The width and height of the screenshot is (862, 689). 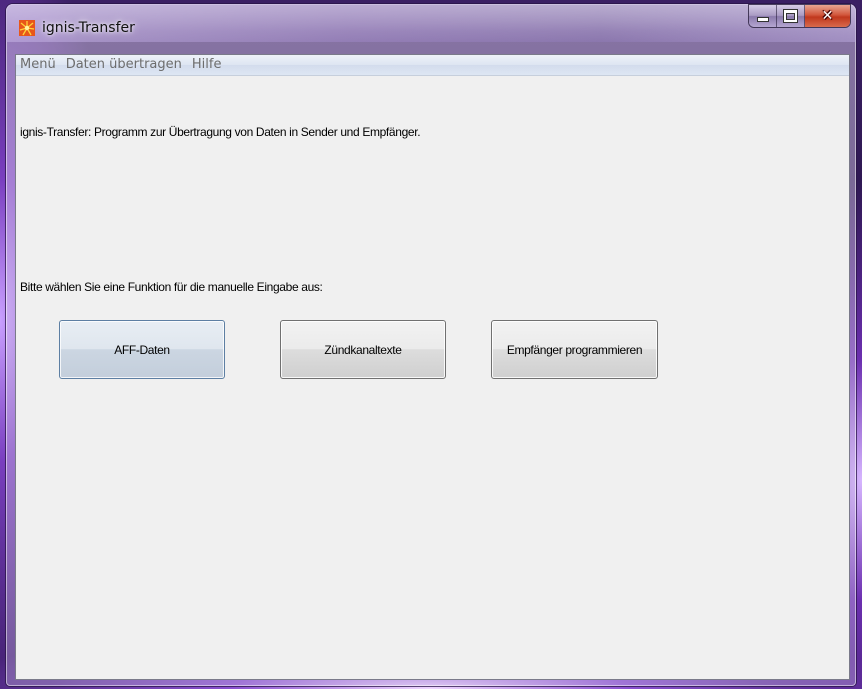 I want to click on close-button: ✕, so click(x=827, y=16).